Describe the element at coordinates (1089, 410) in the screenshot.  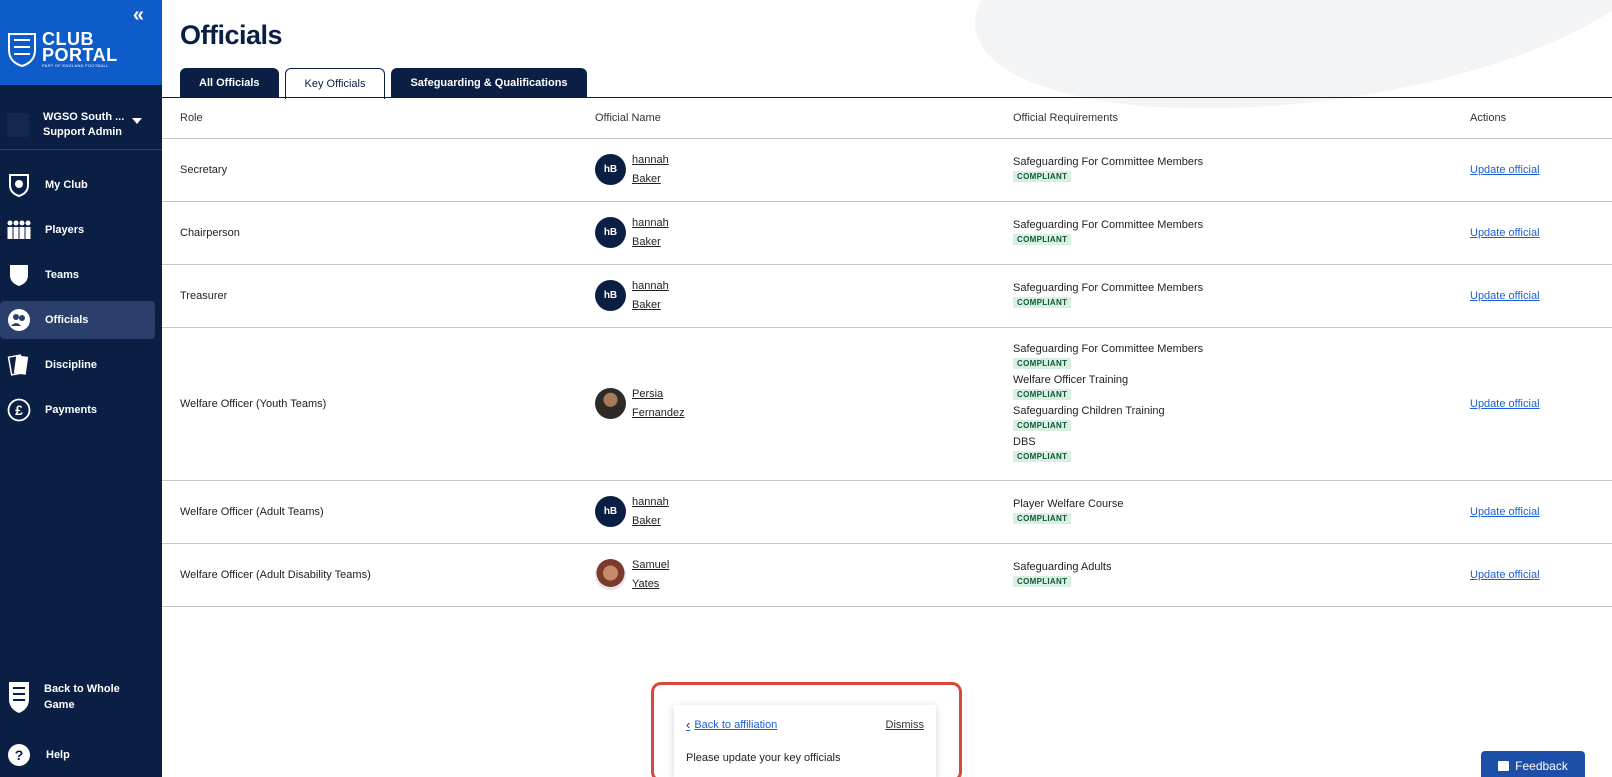
I see `requirement-name: Safeguarding Children Training` at that location.